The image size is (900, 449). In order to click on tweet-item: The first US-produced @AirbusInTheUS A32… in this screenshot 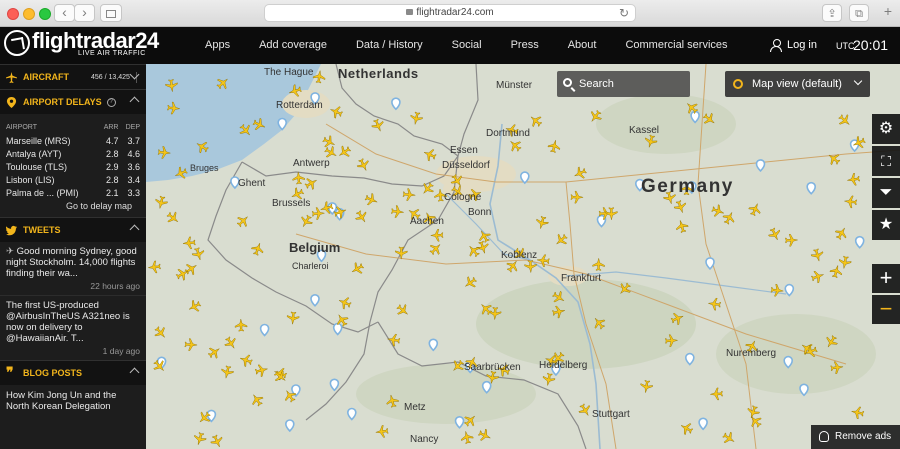, I will do `click(73, 327)`.